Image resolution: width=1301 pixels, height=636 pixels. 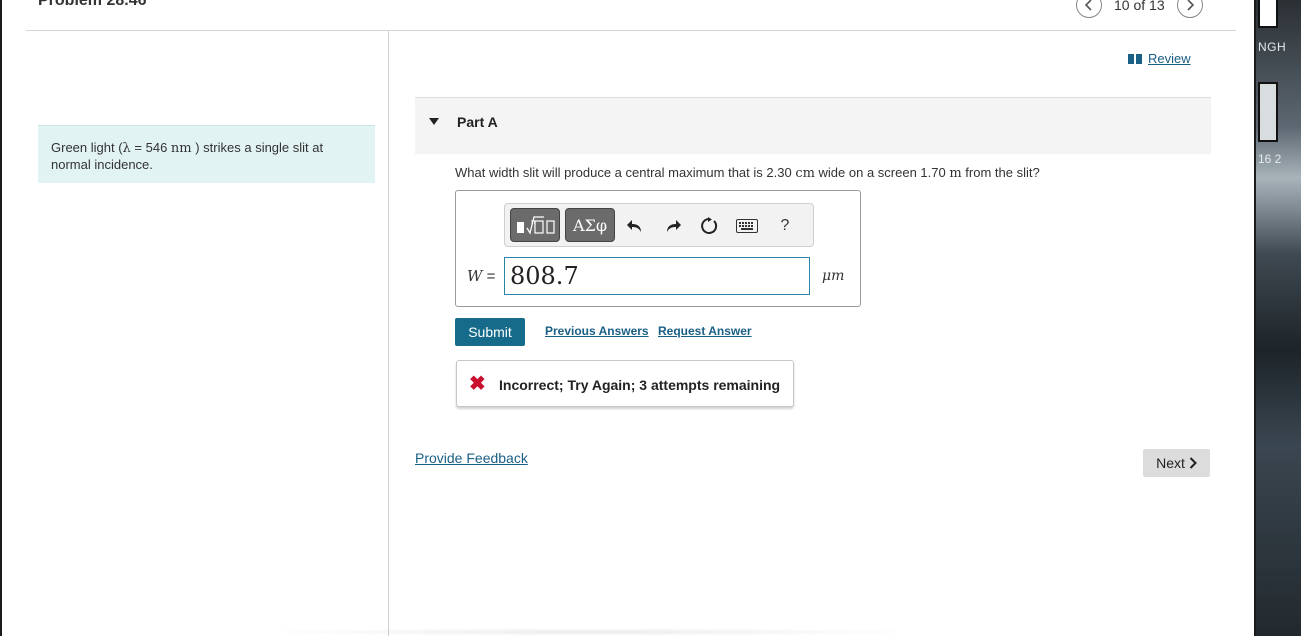 I want to click on header-divider, so click(x=631, y=30).